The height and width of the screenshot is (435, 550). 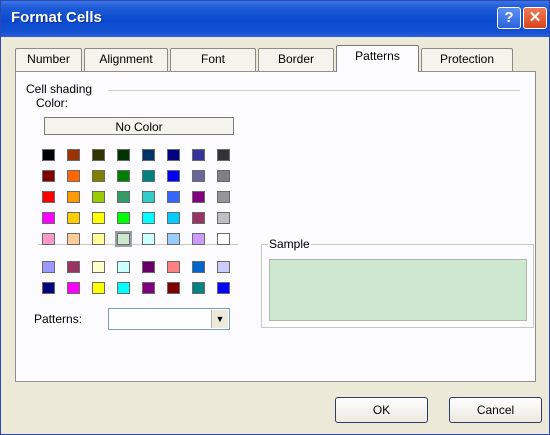 I want to click on sample-label: Sample, so click(x=289, y=244).